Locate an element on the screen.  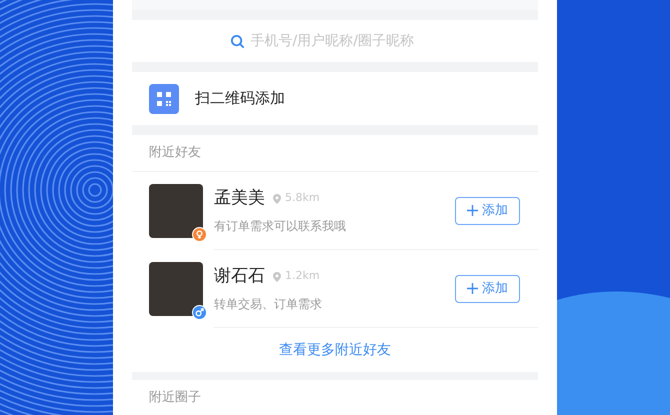
more-friends-link: 查看更多附近好友 is located at coordinates (335, 350).